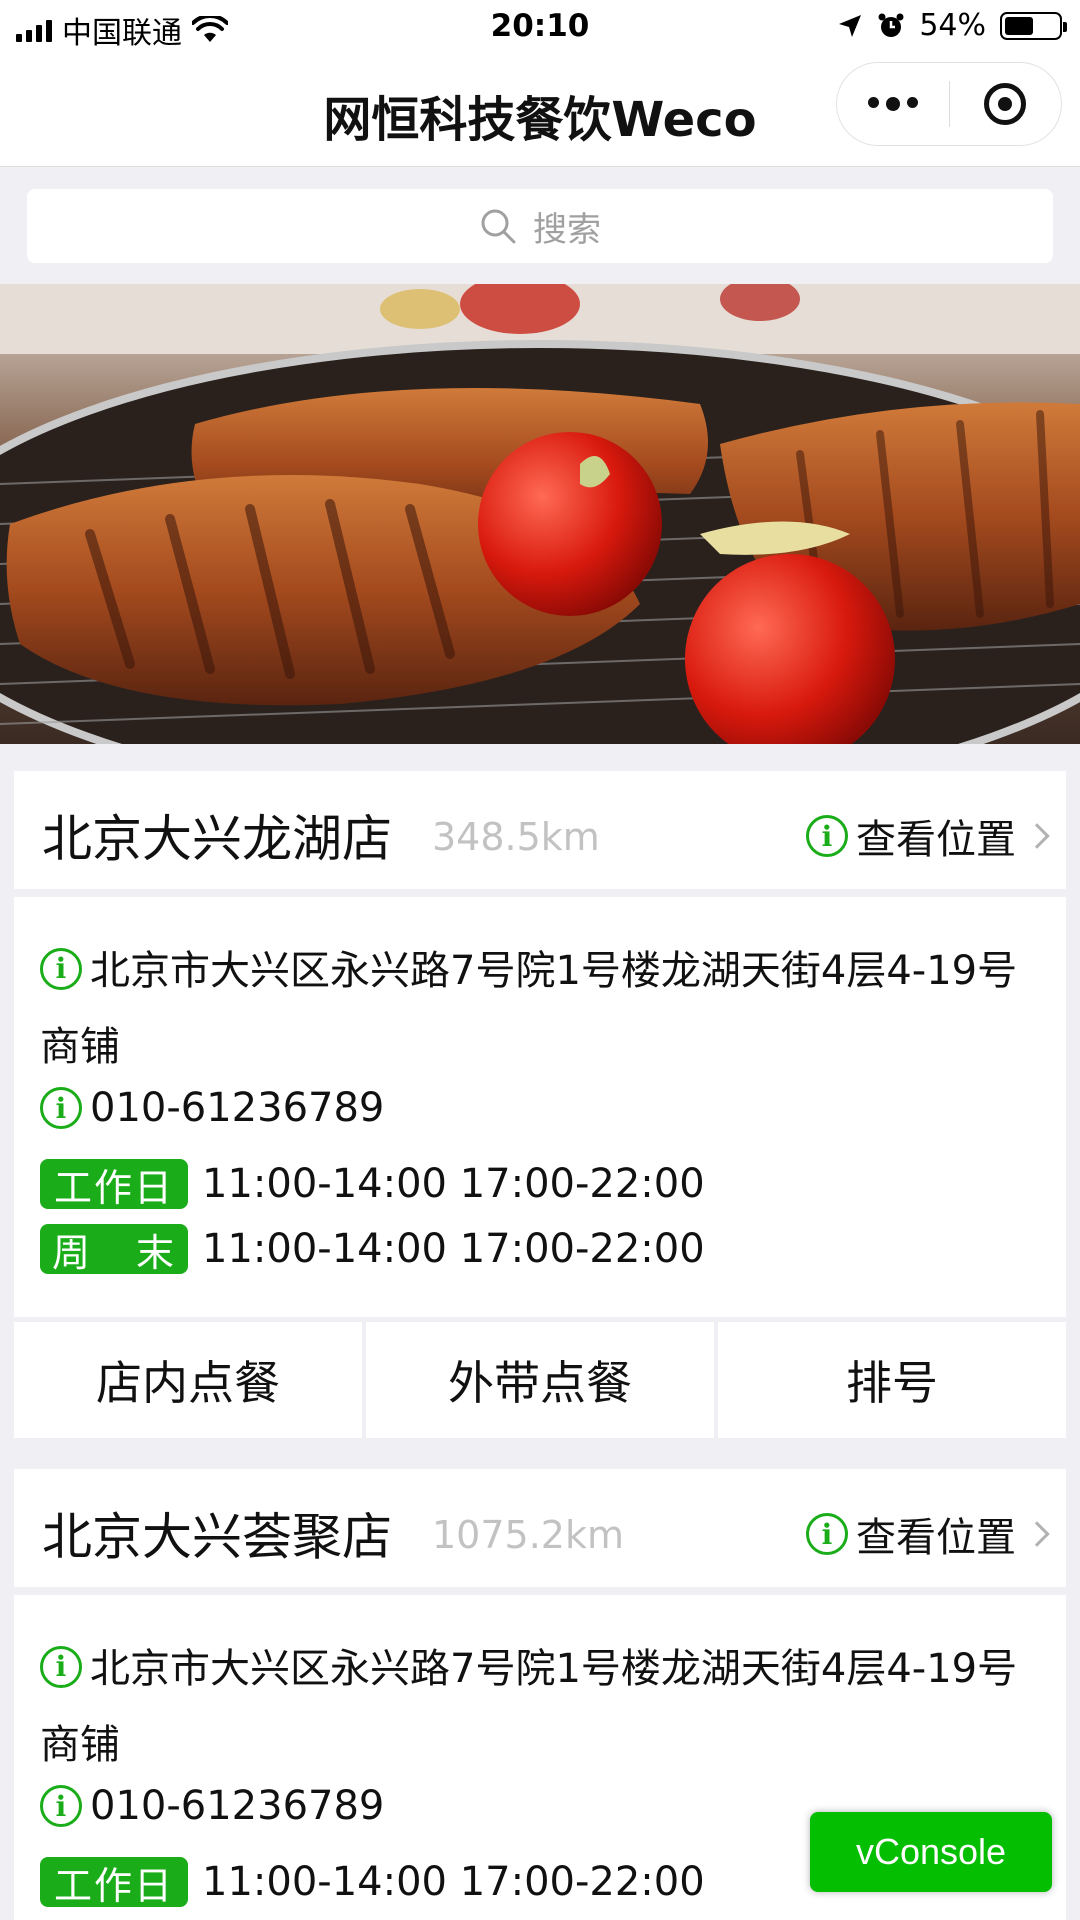 The height and width of the screenshot is (1920, 1080). Describe the element at coordinates (528, 1535) in the screenshot. I see `store-distance: 1075.2km` at that location.